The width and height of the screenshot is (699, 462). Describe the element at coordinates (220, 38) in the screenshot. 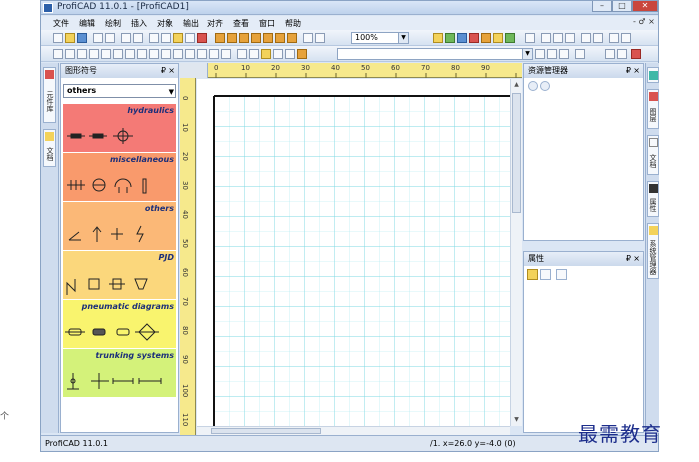

I see `align-left-icon` at that location.